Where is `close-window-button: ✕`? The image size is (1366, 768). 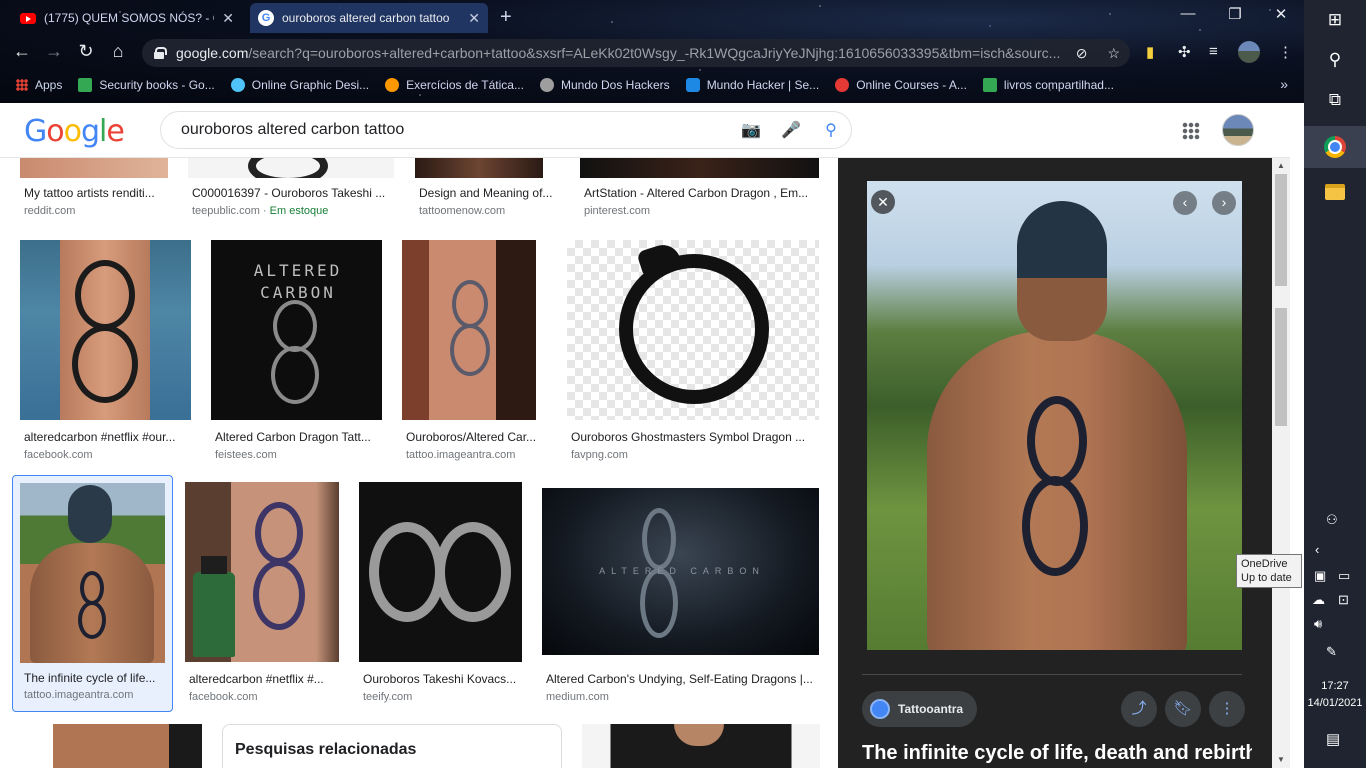 close-window-button: ✕ is located at coordinates (1281, 14).